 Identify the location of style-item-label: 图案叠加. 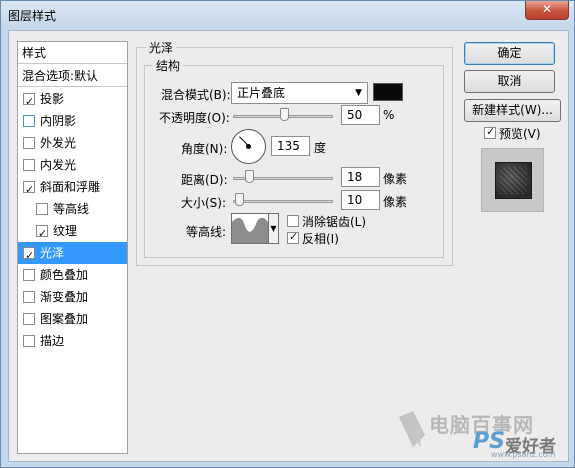
(64, 319).